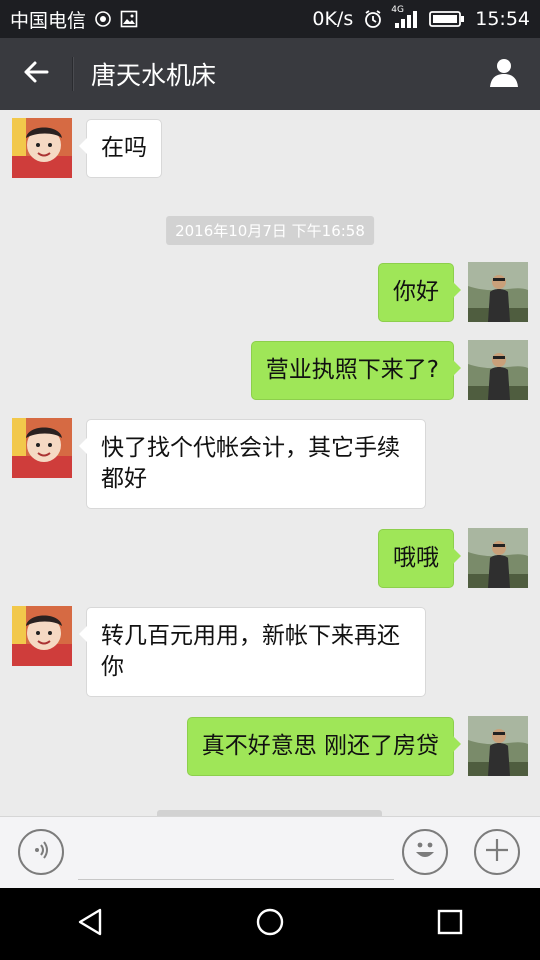 This screenshot has width=540, height=960. I want to click on outgoing-message: 哦哦, so click(419, 558).